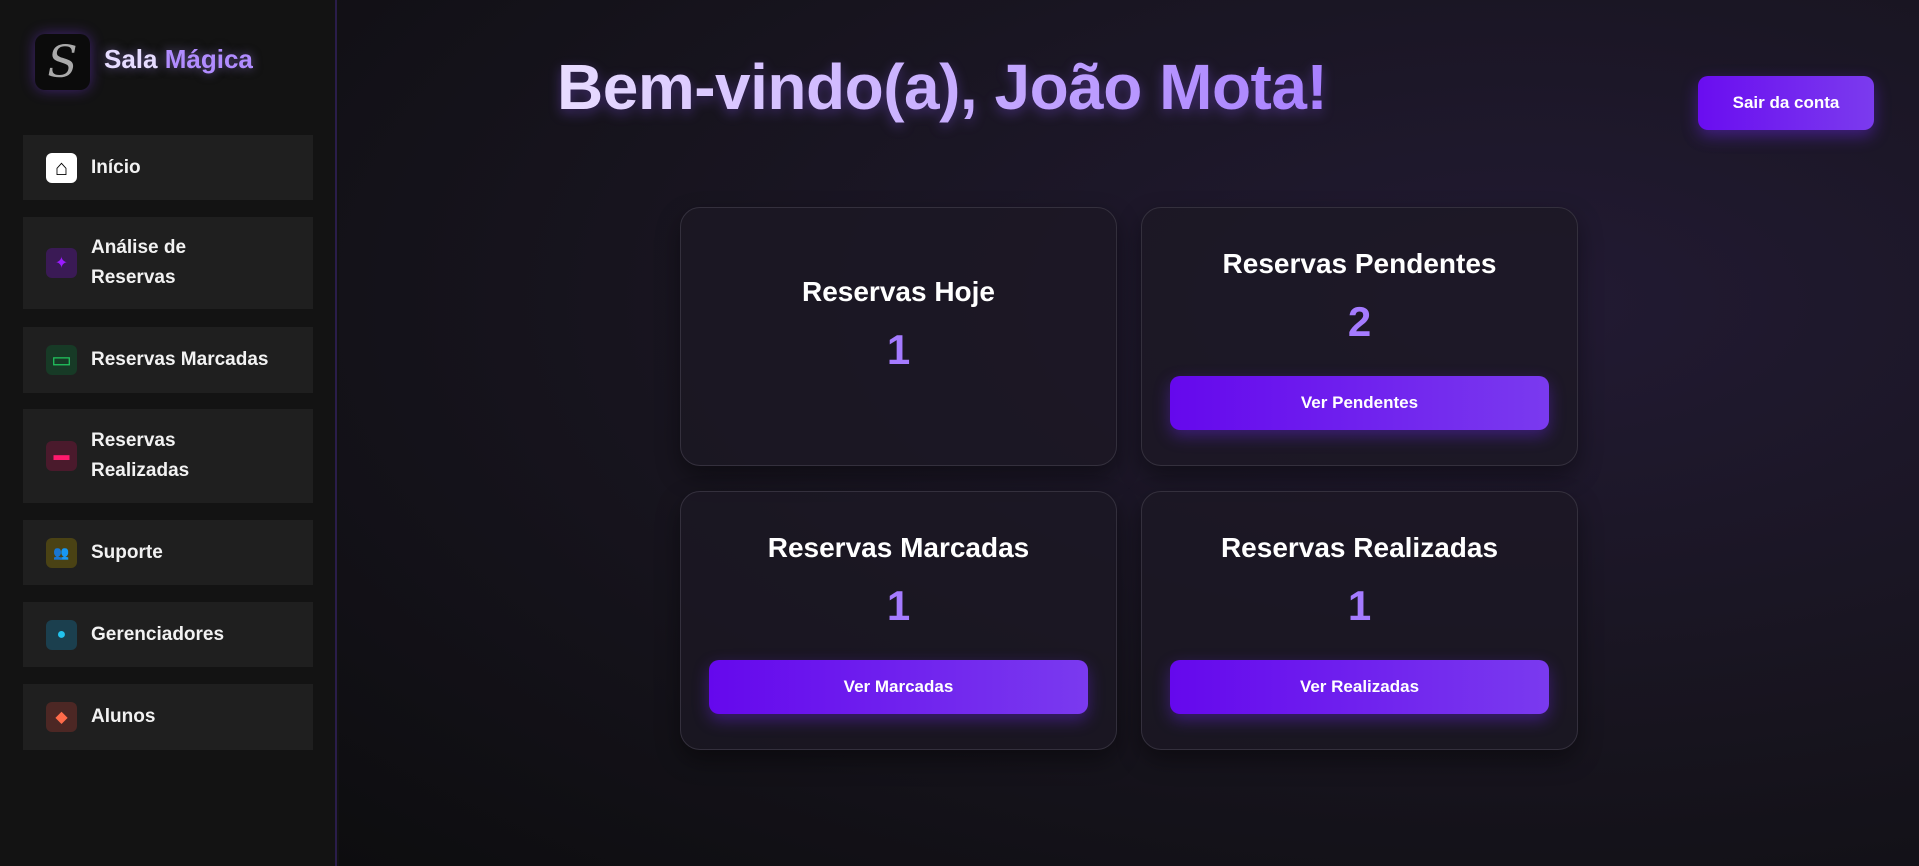 The height and width of the screenshot is (866, 1919). Describe the element at coordinates (116, 167) in the screenshot. I see `sidebar-item-label: Início` at that location.